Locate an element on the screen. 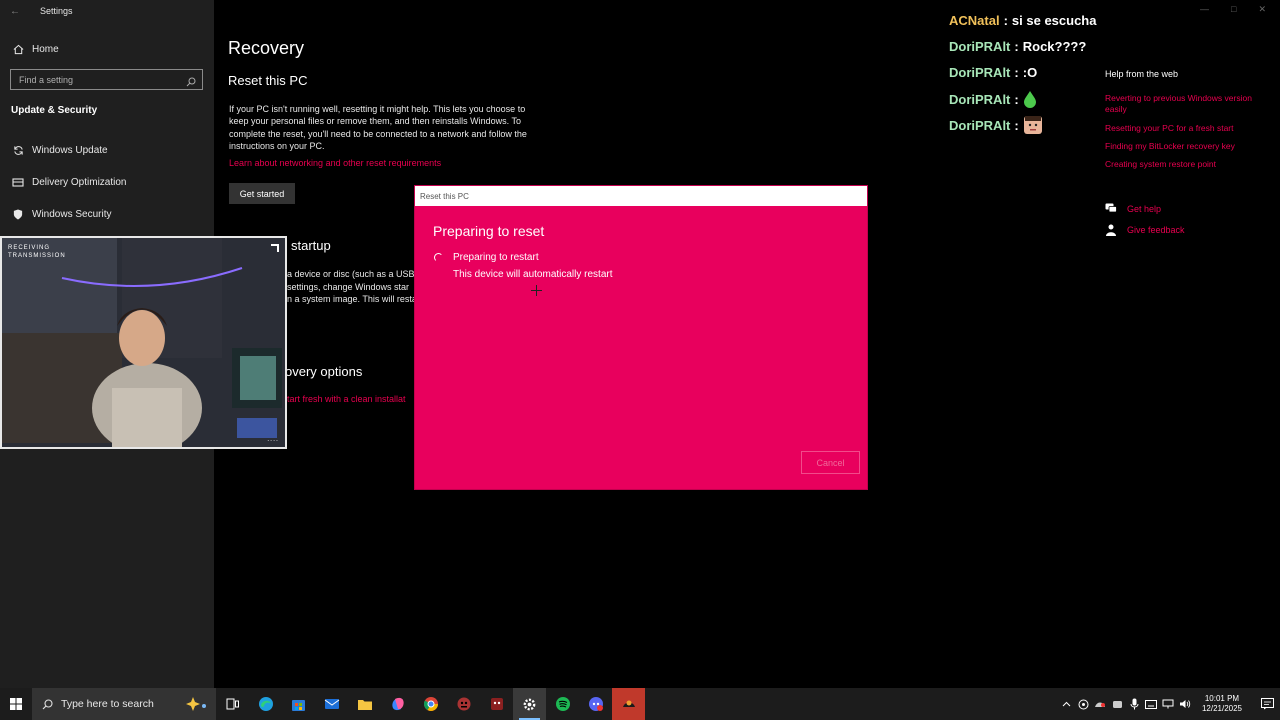 The width and height of the screenshot is (1280, 720). settings-titlebar: ← Settings is located at coordinates (107, 11).